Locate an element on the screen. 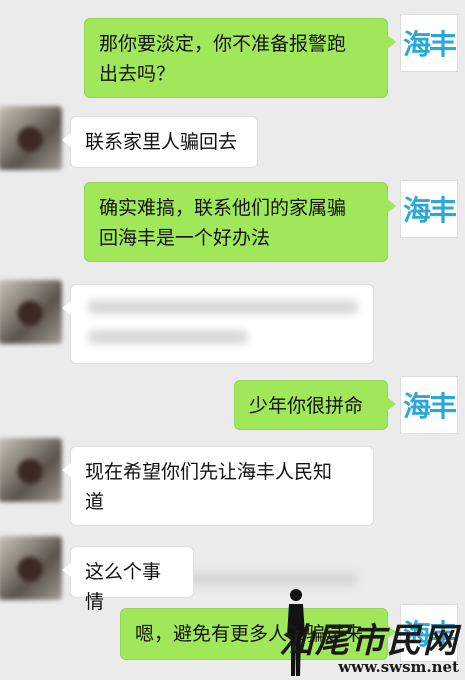 Image resolution: width=465 pixels, height=680 pixels. watermark: 汕尾市民网 www.swsm.net is located at coordinates (369, 644).